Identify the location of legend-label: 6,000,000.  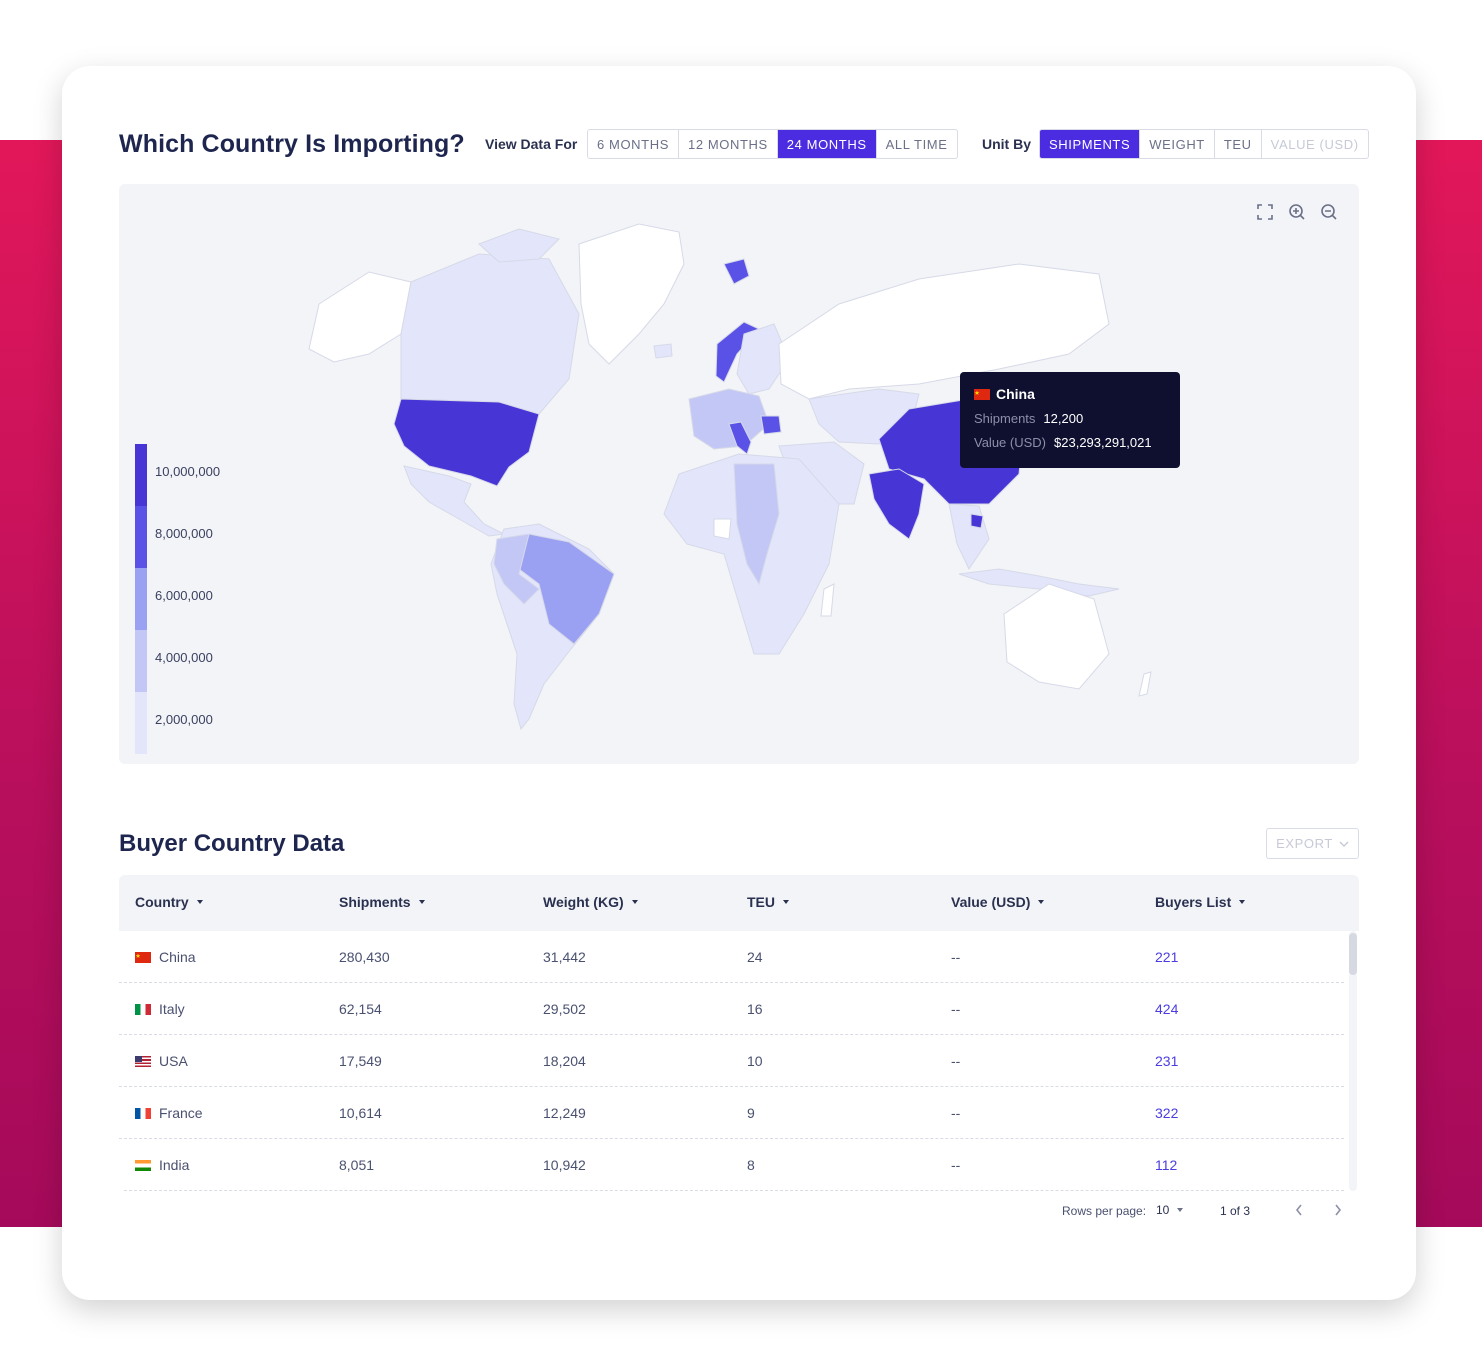
(184, 595).